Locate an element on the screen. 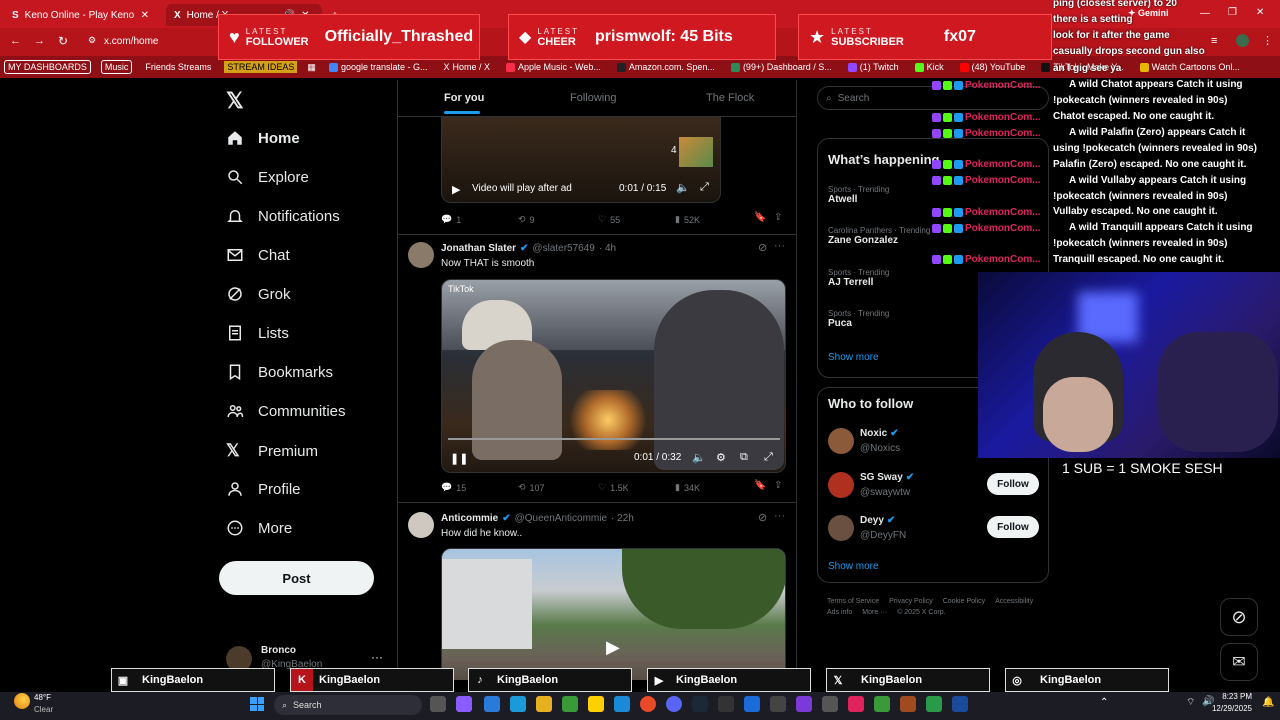  weather-temp: 48°F is located at coordinates (42, 697).